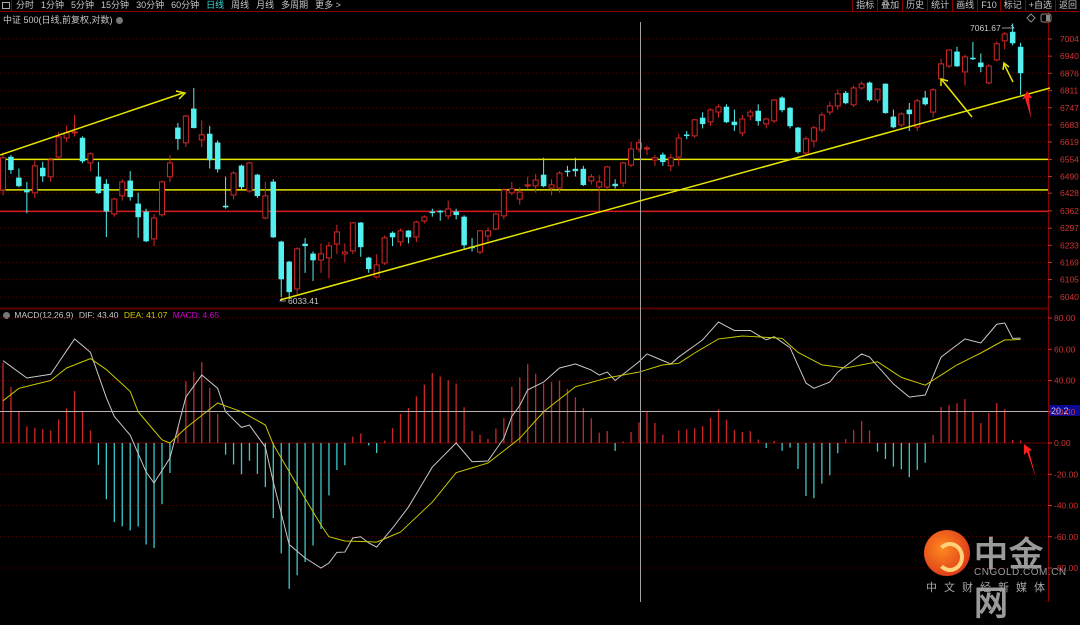  Describe the element at coordinates (1069, 73) in the screenshot. I see `price-tick-label: 6876` at that location.